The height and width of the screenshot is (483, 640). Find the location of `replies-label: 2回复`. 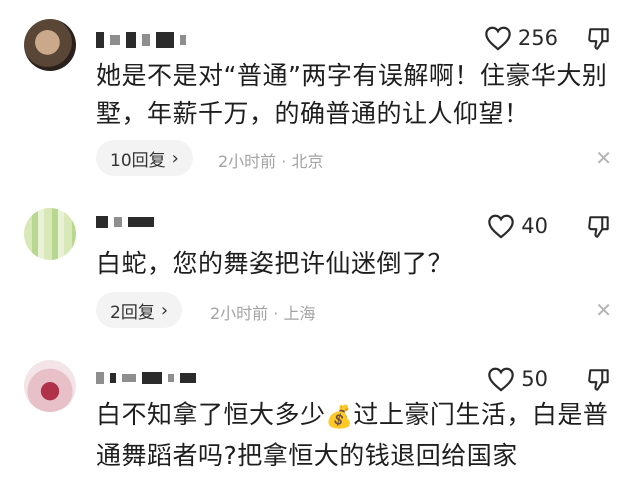

replies-label: 2回复 is located at coordinates (132, 312).